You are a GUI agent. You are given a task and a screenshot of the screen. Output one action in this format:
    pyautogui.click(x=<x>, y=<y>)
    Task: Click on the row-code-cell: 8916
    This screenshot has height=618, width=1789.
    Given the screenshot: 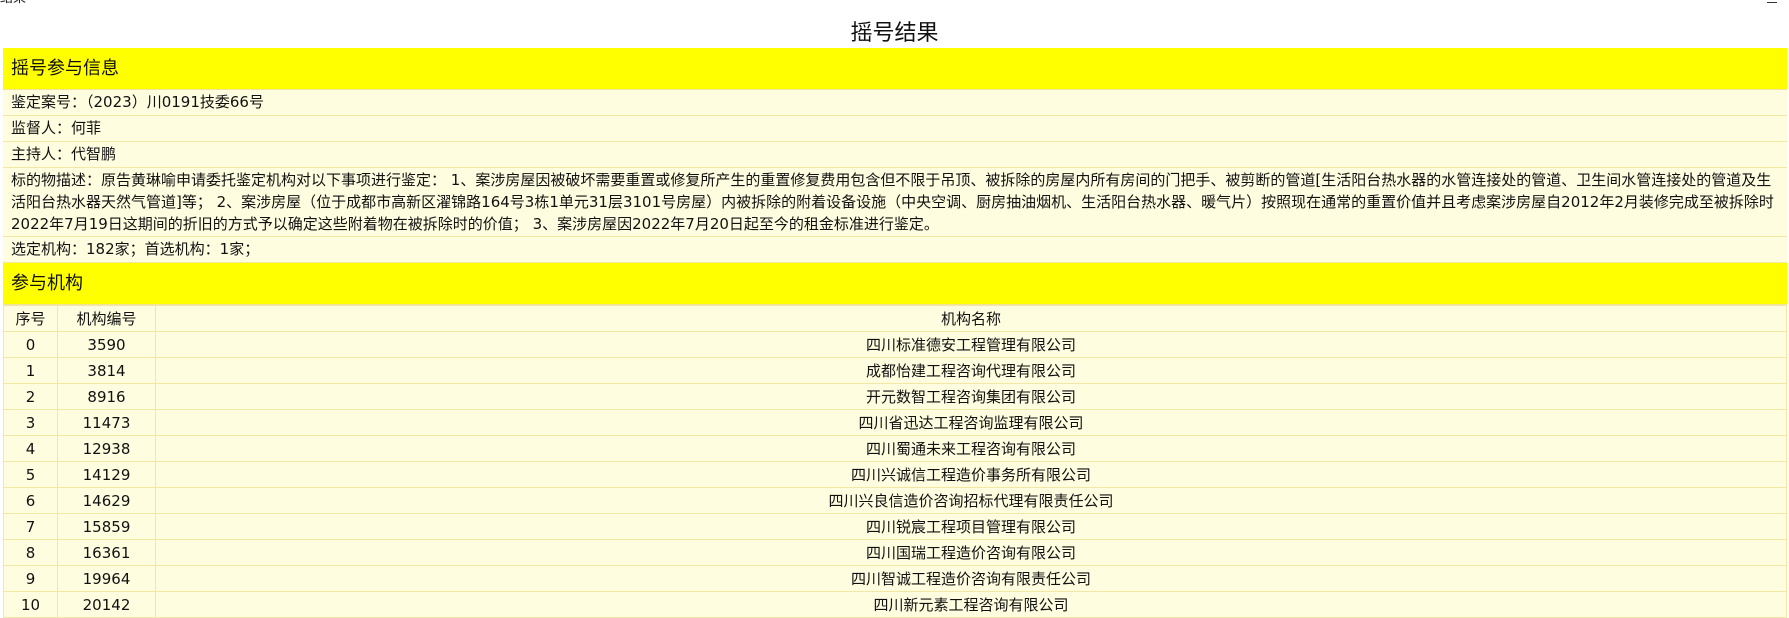 What is the action you would take?
    pyautogui.click(x=106, y=396)
    